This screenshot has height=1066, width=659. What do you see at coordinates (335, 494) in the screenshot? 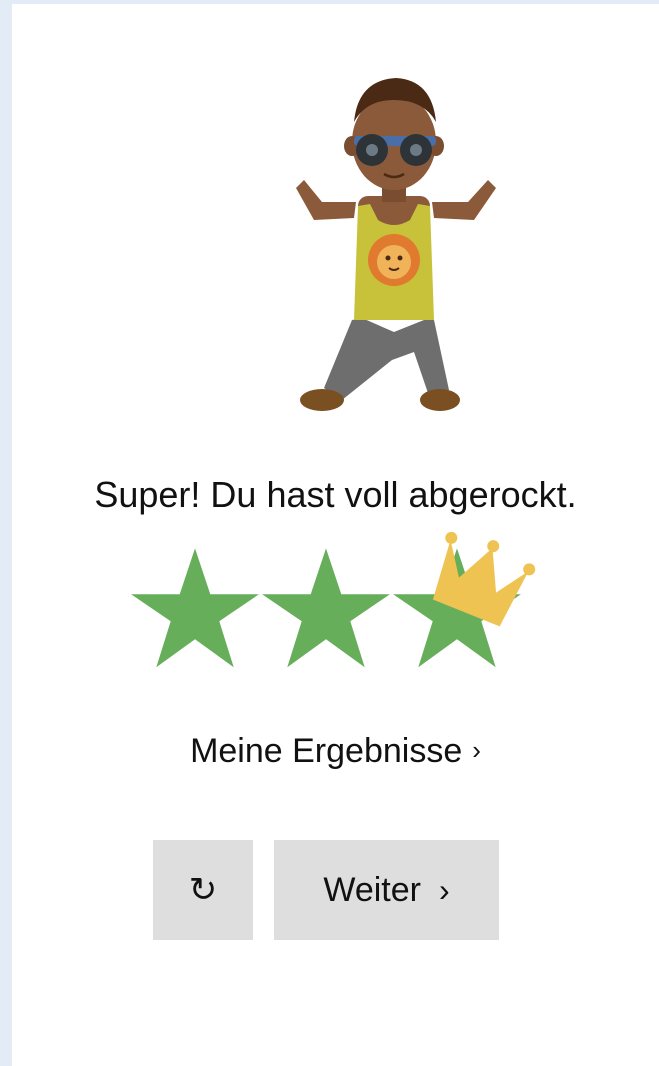
I see `result-message: Super! Du hast voll abgerockt.` at bounding box center [335, 494].